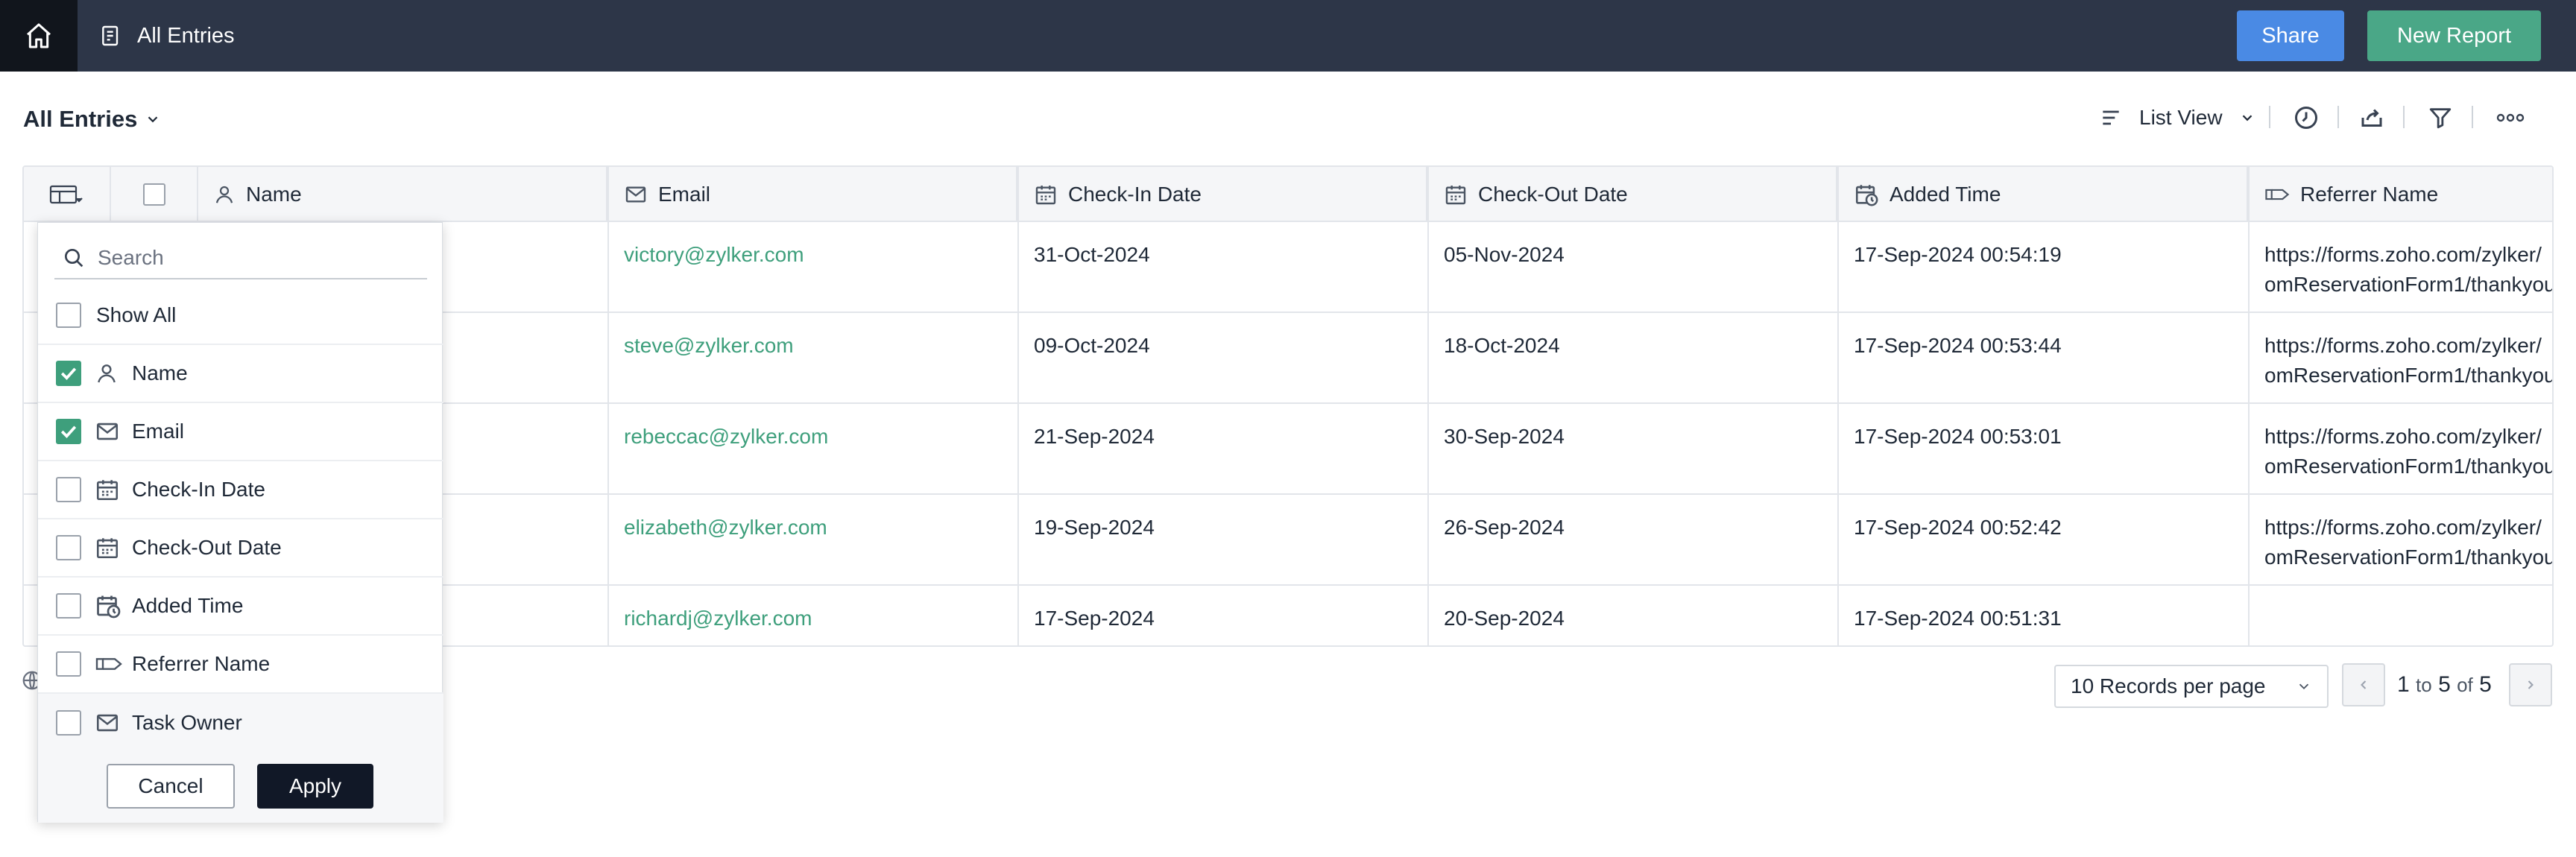 The image size is (2576, 857). I want to click on option-task-owner: Task Owner, so click(241, 723).